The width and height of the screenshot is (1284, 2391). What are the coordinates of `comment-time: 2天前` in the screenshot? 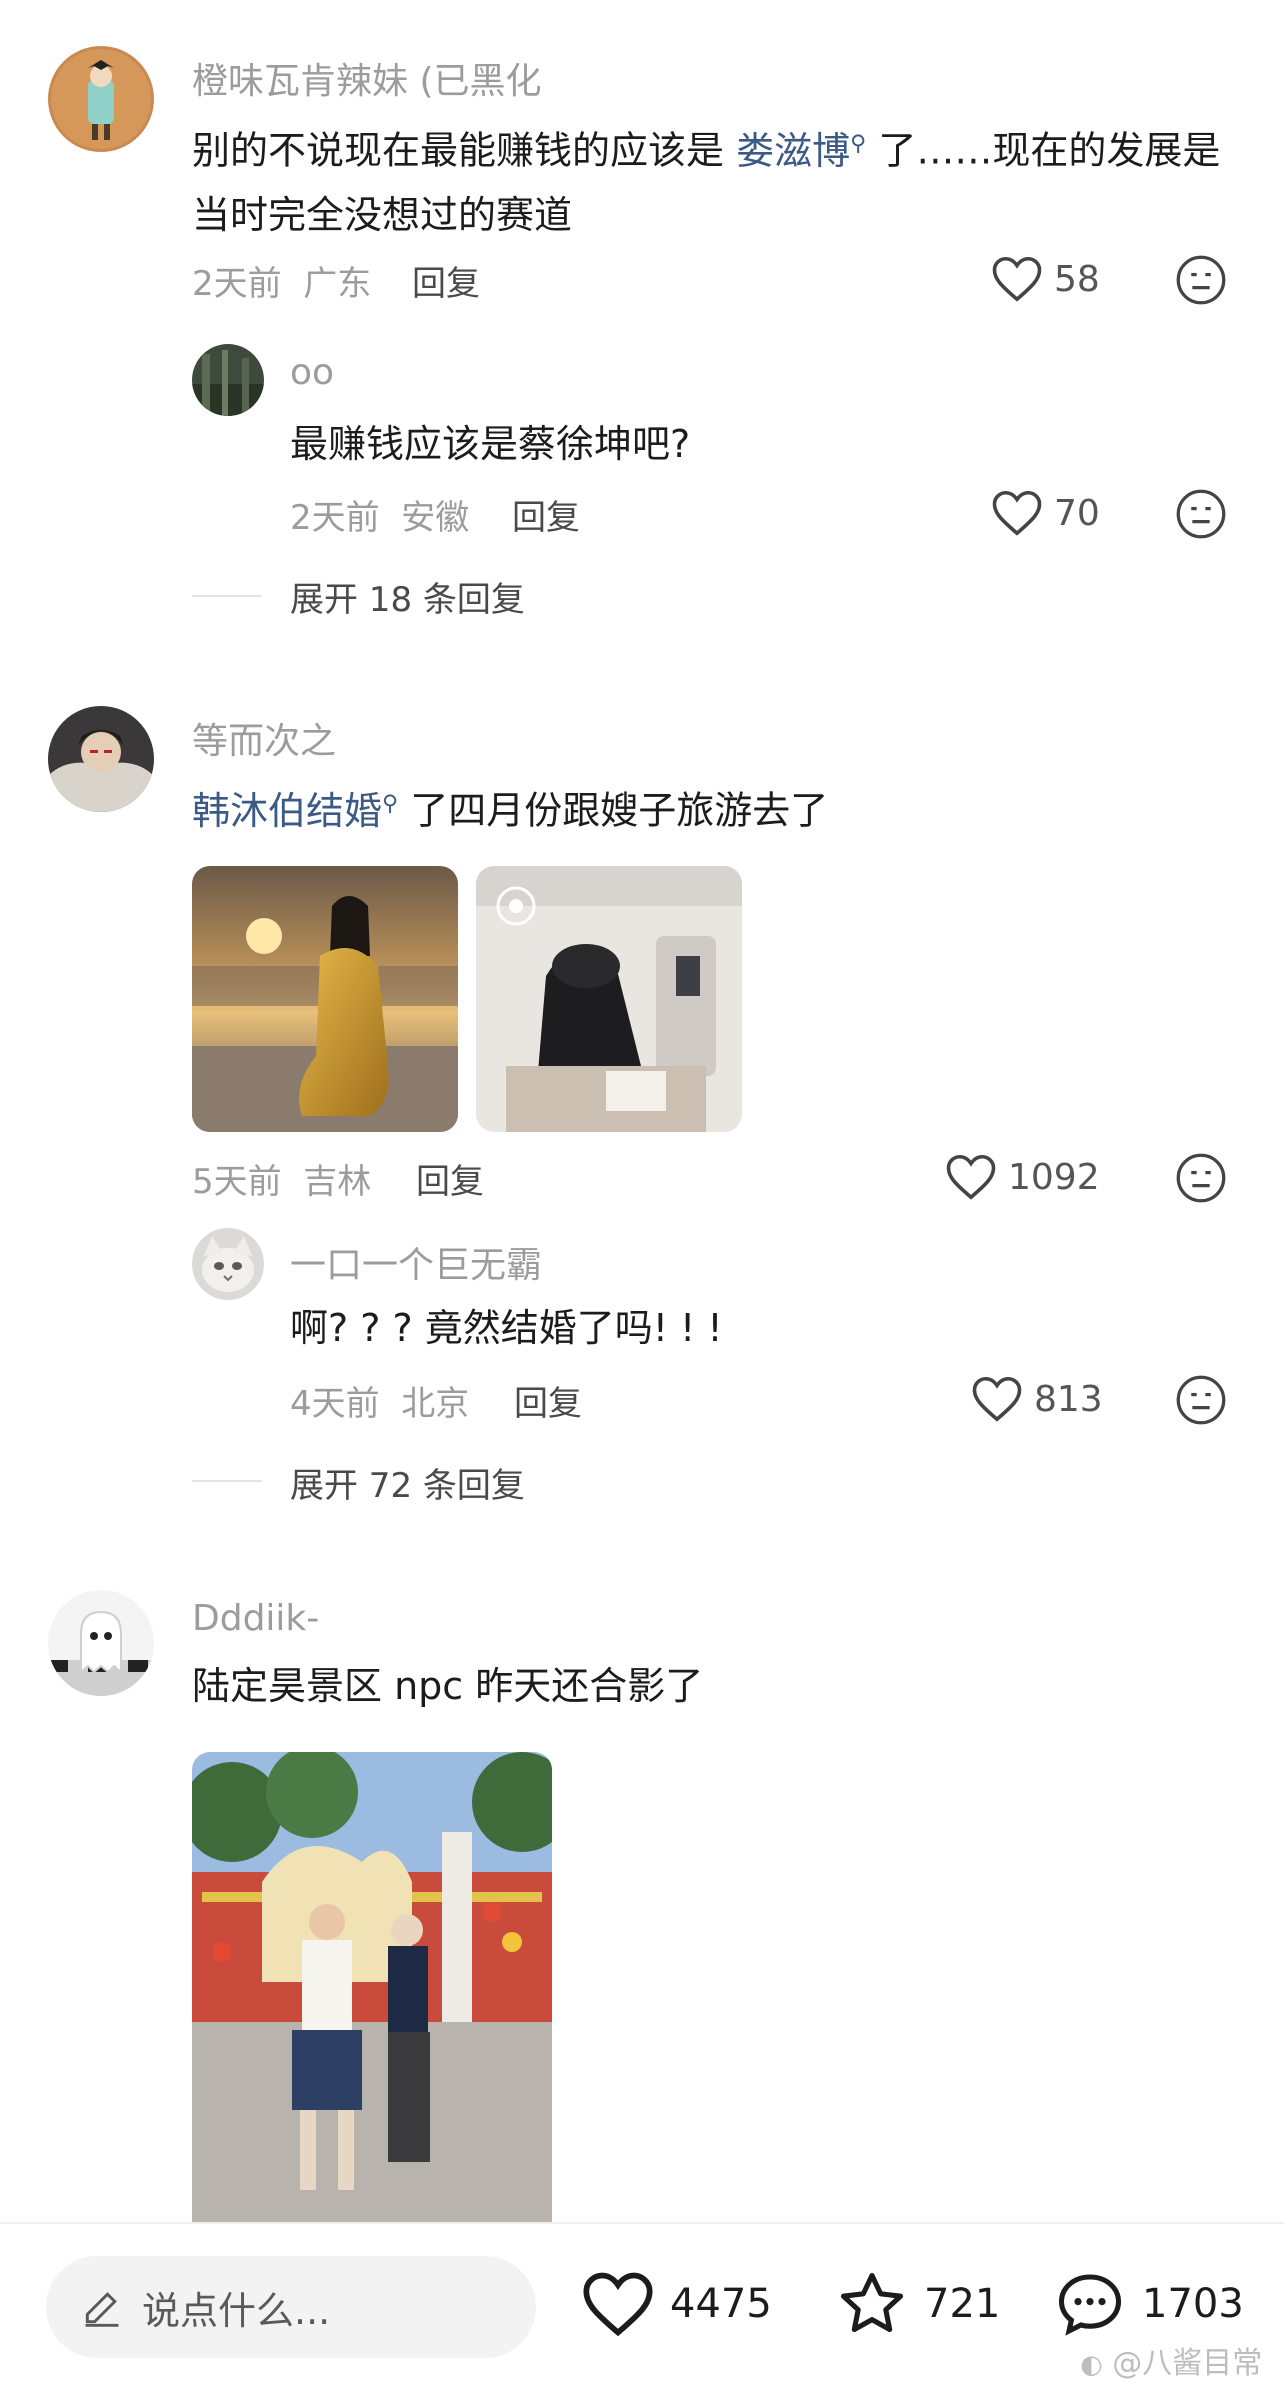 It's located at (237, 284).